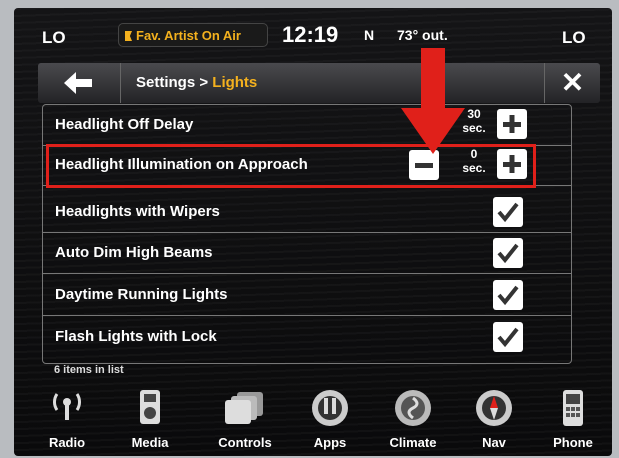 The image size is (619, 458). I want to click on dock-apps: Apps, so click(330, 419).